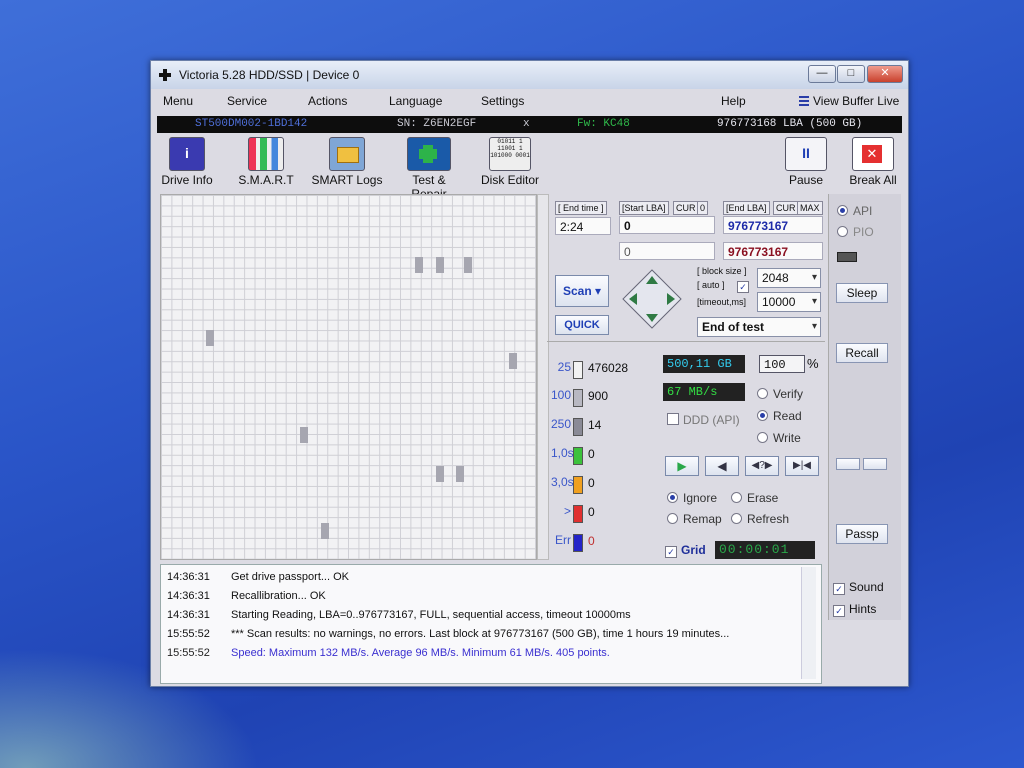 The height and width of the screenshot is (768, 1024). What do you see at coordinates (848, 464) in the screenshot?
I see `small-button-left` at bounding box center [848, 464].